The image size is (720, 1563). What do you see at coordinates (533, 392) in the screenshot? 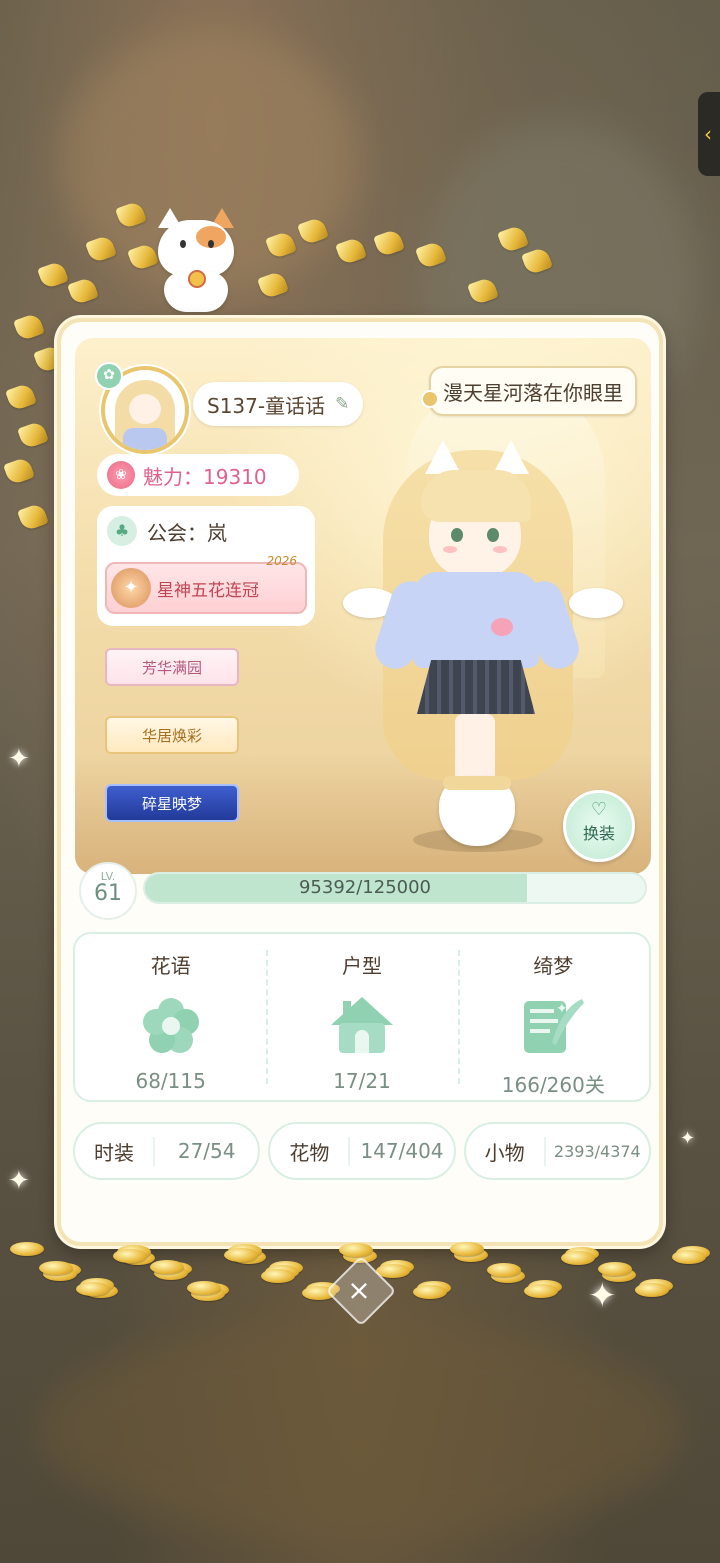
I see `signature-text: 漫天星河落在你眼里` at bounding box center [533, 392].